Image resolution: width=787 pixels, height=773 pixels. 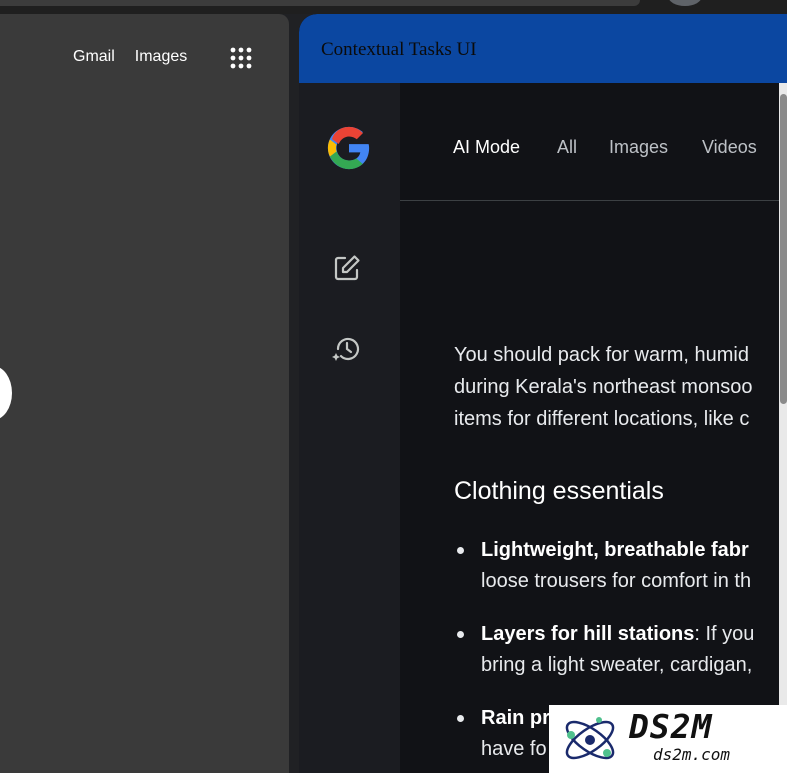 What do you see at coordinates (685, 3) in the screenshot?
I see `profile-avatar` at bounding box center [685, 3].